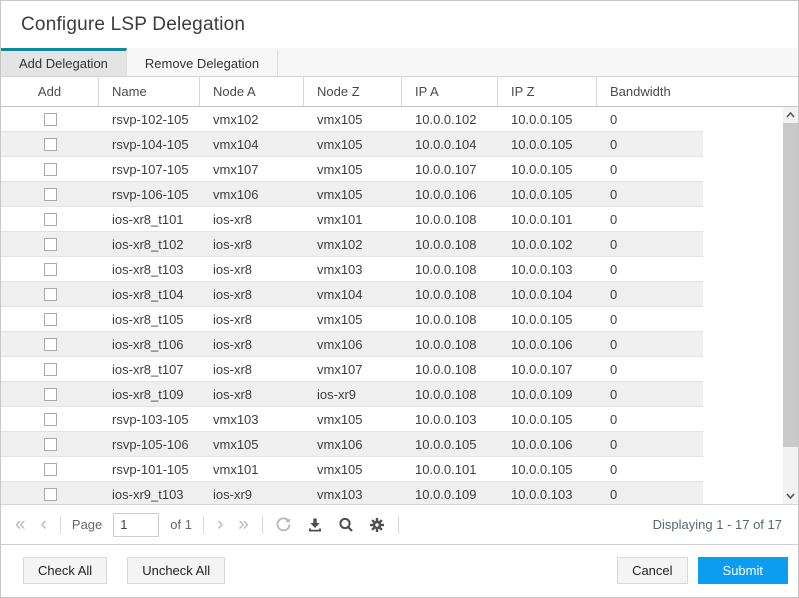 Image resolution: width=799 pixels, height=598 pixels. I want to click on dialog-title-bar: Configure LSP Delegation, so click(399, 24).